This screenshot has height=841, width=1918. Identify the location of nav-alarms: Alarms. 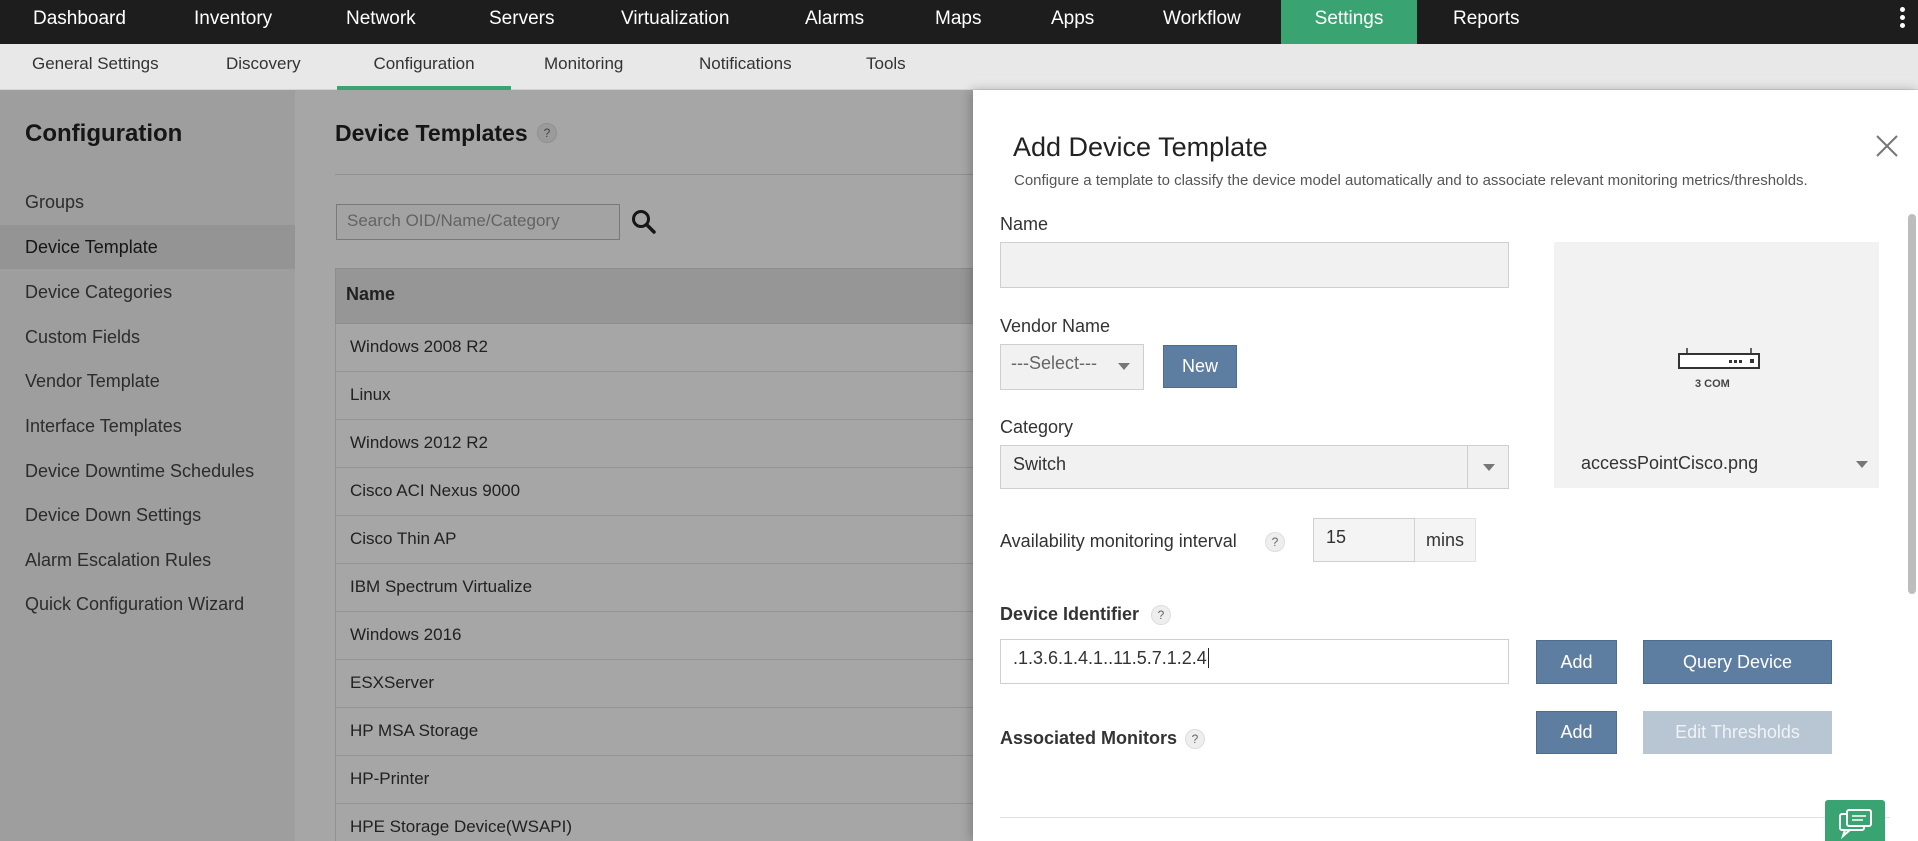
(834, 22).